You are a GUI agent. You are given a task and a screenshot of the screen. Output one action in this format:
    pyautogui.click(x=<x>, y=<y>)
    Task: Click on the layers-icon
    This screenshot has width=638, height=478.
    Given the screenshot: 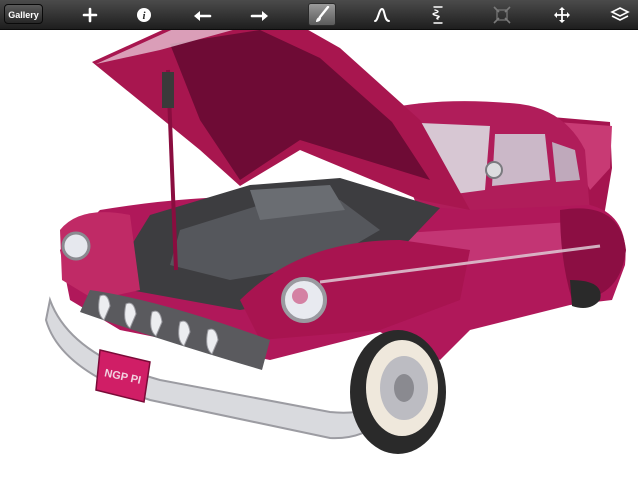 What is the action you would take?
    pyautogui.click(x=620, y=13)
    